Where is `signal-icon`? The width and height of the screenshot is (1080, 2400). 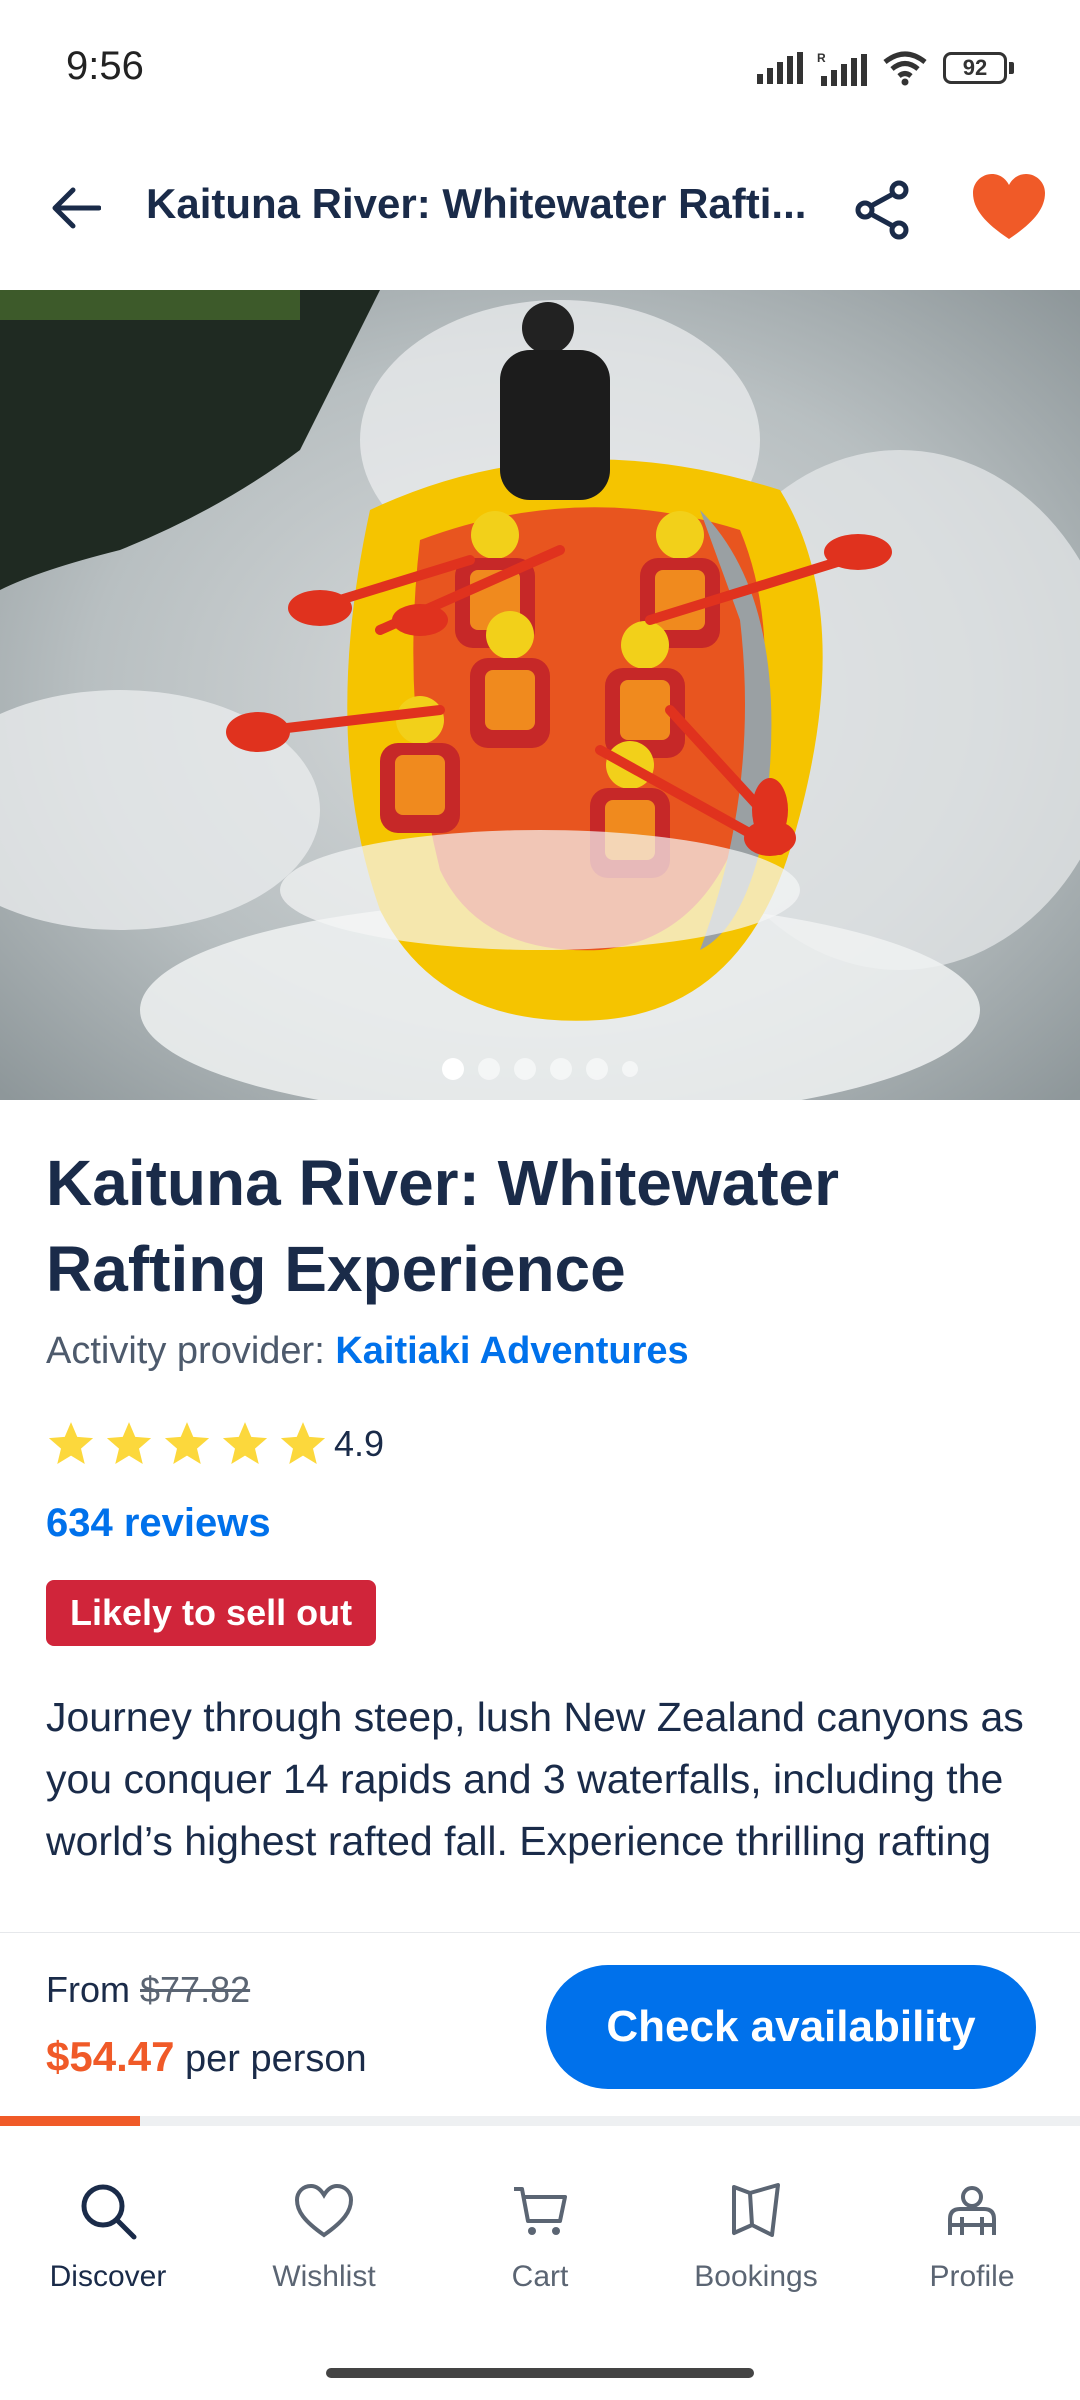 signal-icon is located at coordinates (780, 68).